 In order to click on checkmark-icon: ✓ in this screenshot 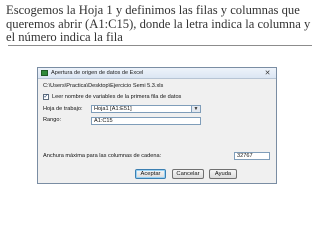, I will do `click(46, 97)`.